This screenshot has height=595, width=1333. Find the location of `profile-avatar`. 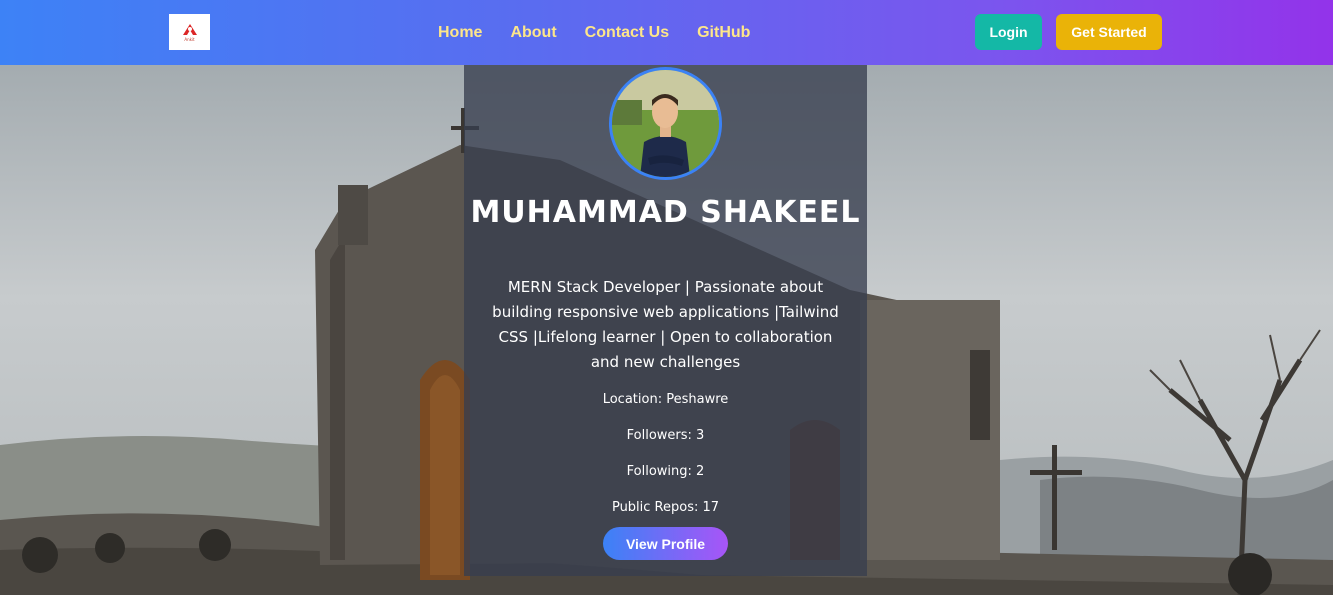

profile-avatar is located at coordinates (665, 123).